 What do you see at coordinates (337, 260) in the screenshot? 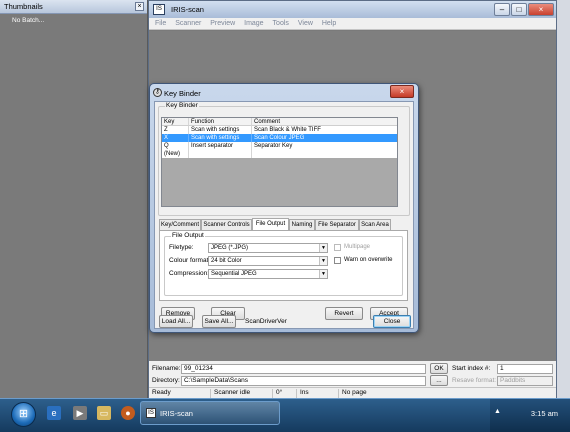
I see `warn-overwrite-checkbox` at bounding box center [337, 260].